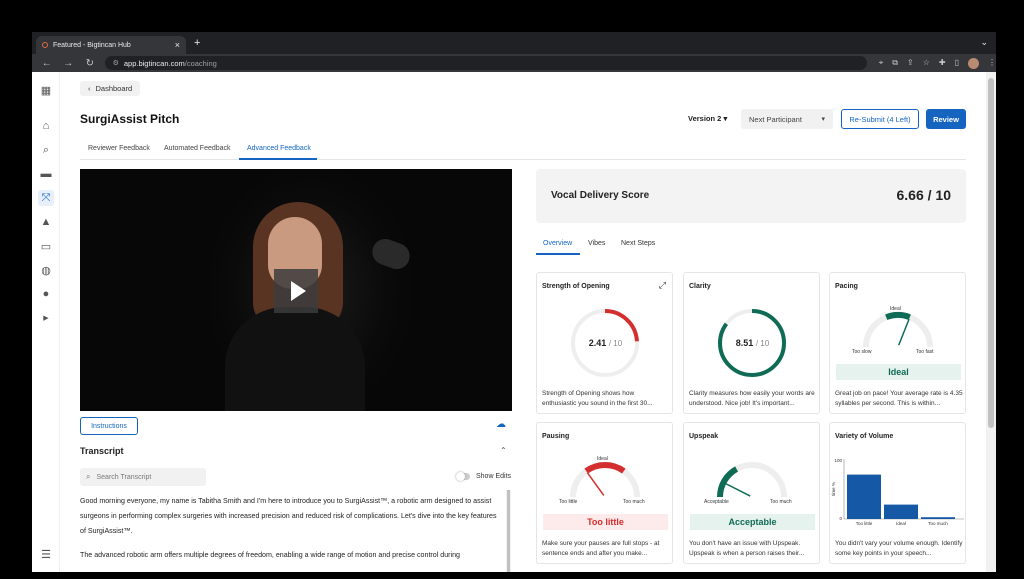 The image size is (1024, 579). What do you see at coordinates (937, 63) in the screenshot?
I see `browser-actions: ⌖ ⧉ ⇪ ☆ ✚ ▯ ⋮` at bounding box center [937, 63].